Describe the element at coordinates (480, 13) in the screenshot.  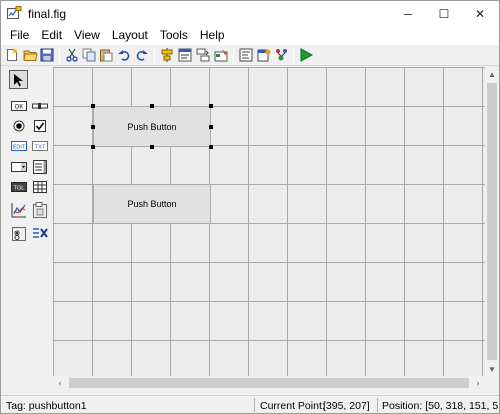
I see `close-button: ✕` at that location.